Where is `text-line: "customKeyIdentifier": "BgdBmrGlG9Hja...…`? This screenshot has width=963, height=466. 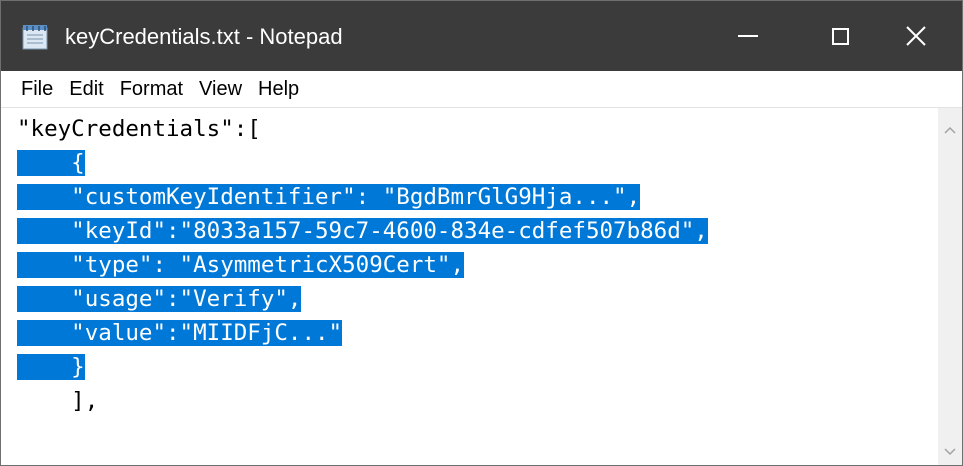
text-line: "customKeyIdentifier": "BgdBmrGlG9Hja...… is located at coordinates (329, 197).